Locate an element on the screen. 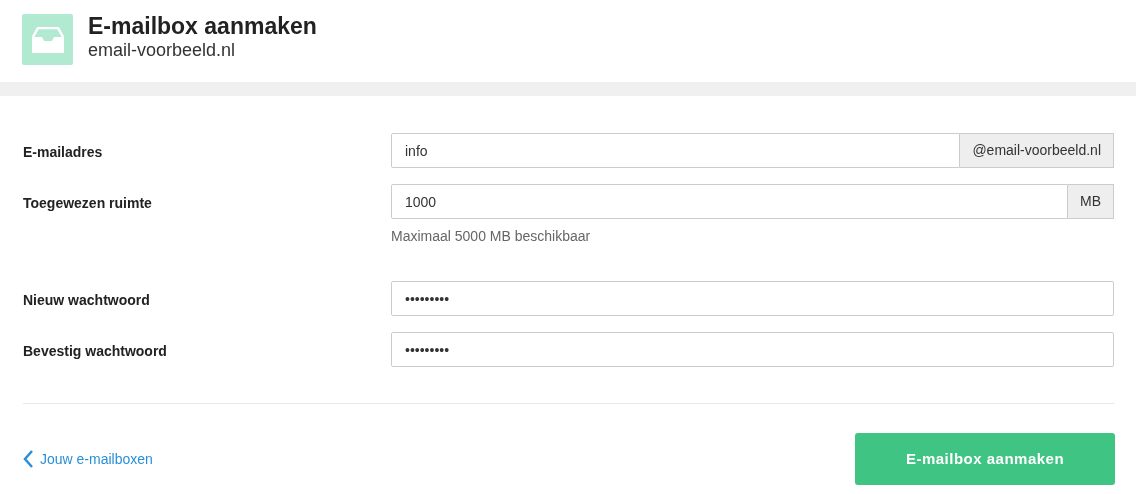 The width and height of the screenshot is (1136, 494). page-title: E-mailbox aanmaken is located at coordinates (202, 27).